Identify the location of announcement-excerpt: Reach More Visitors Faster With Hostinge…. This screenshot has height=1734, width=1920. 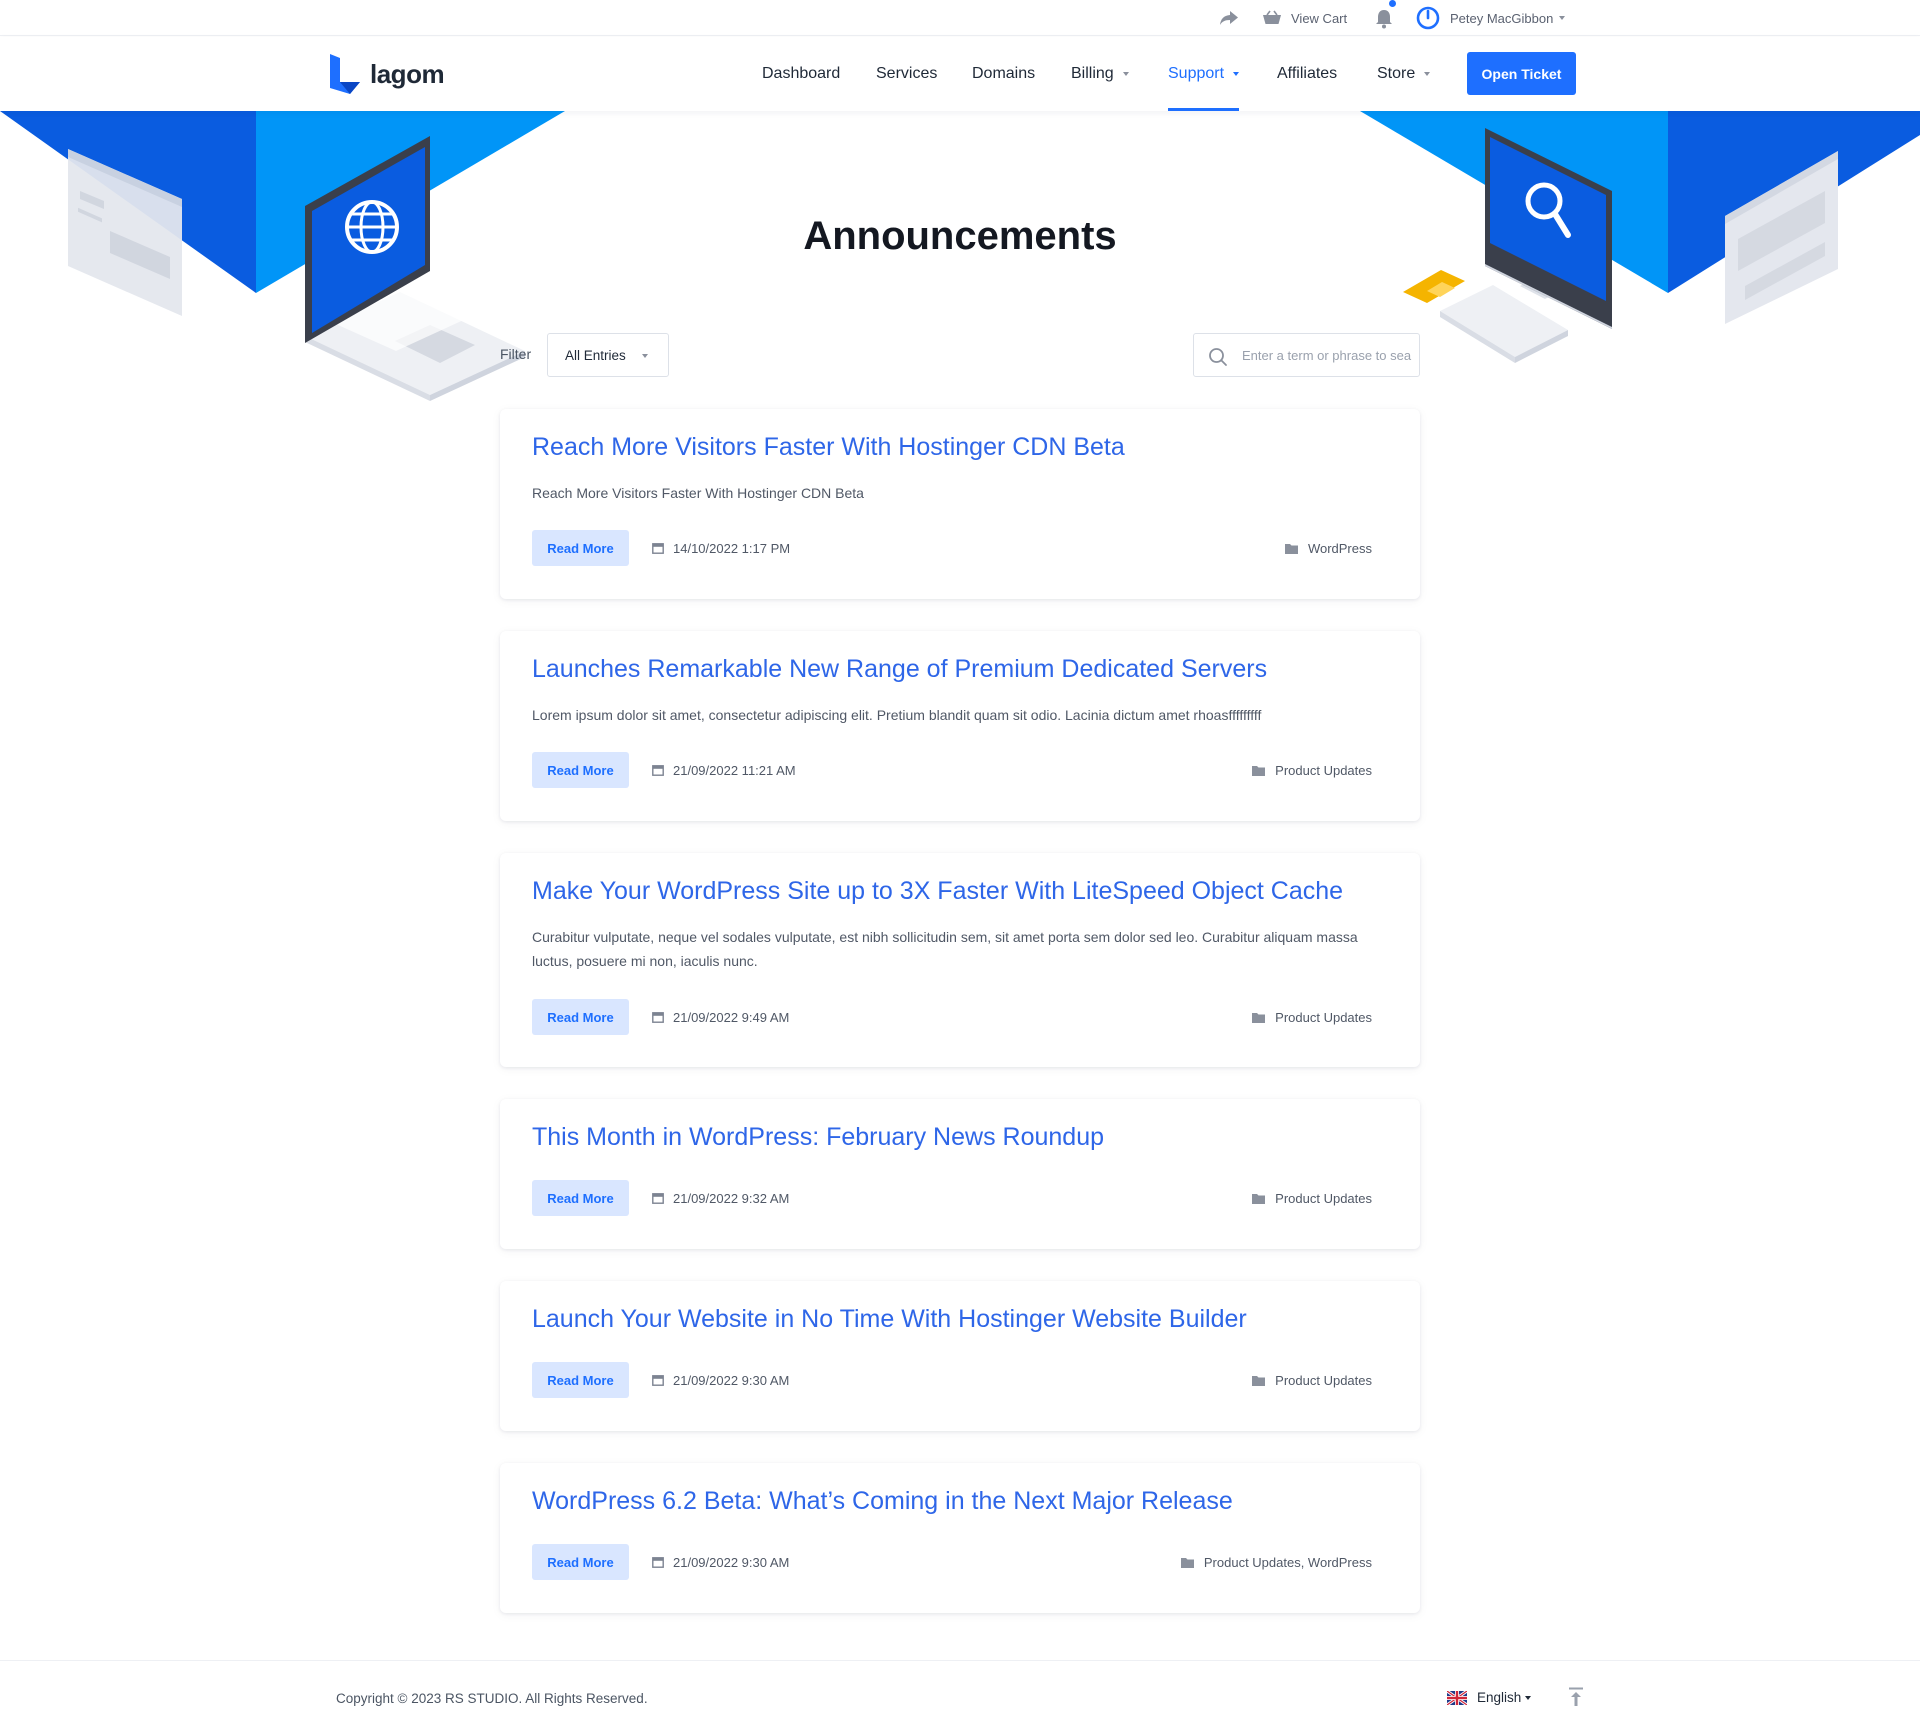
(698, 493).